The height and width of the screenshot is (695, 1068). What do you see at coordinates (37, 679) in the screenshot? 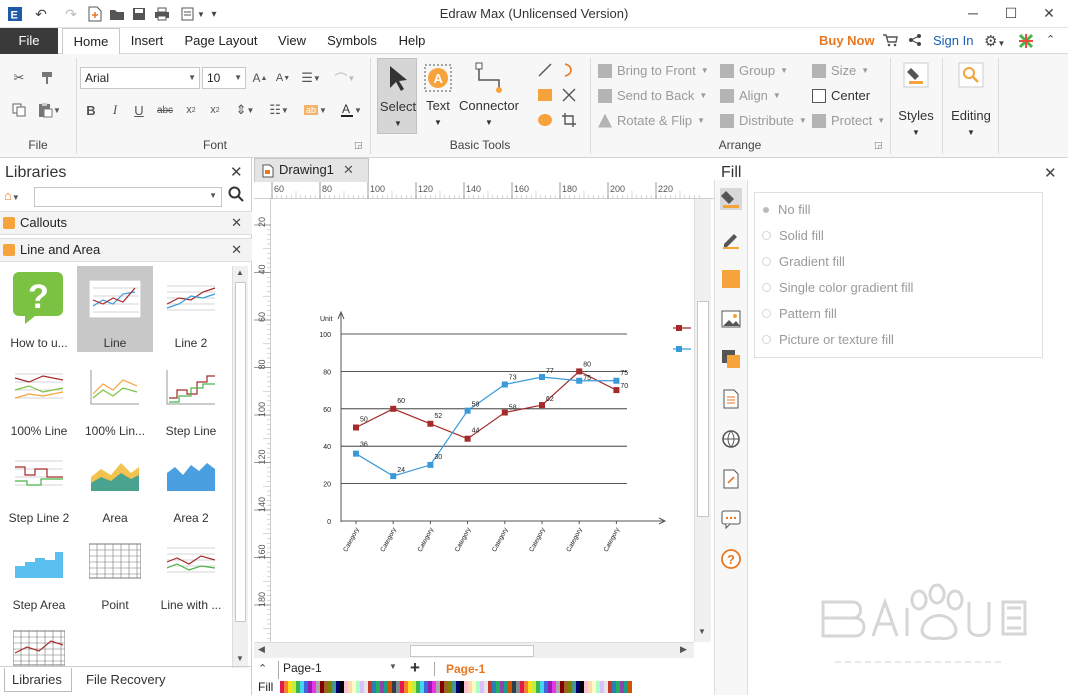
I see `libraries-bottom-tab: Libraries` at bounding box center [37, 679].